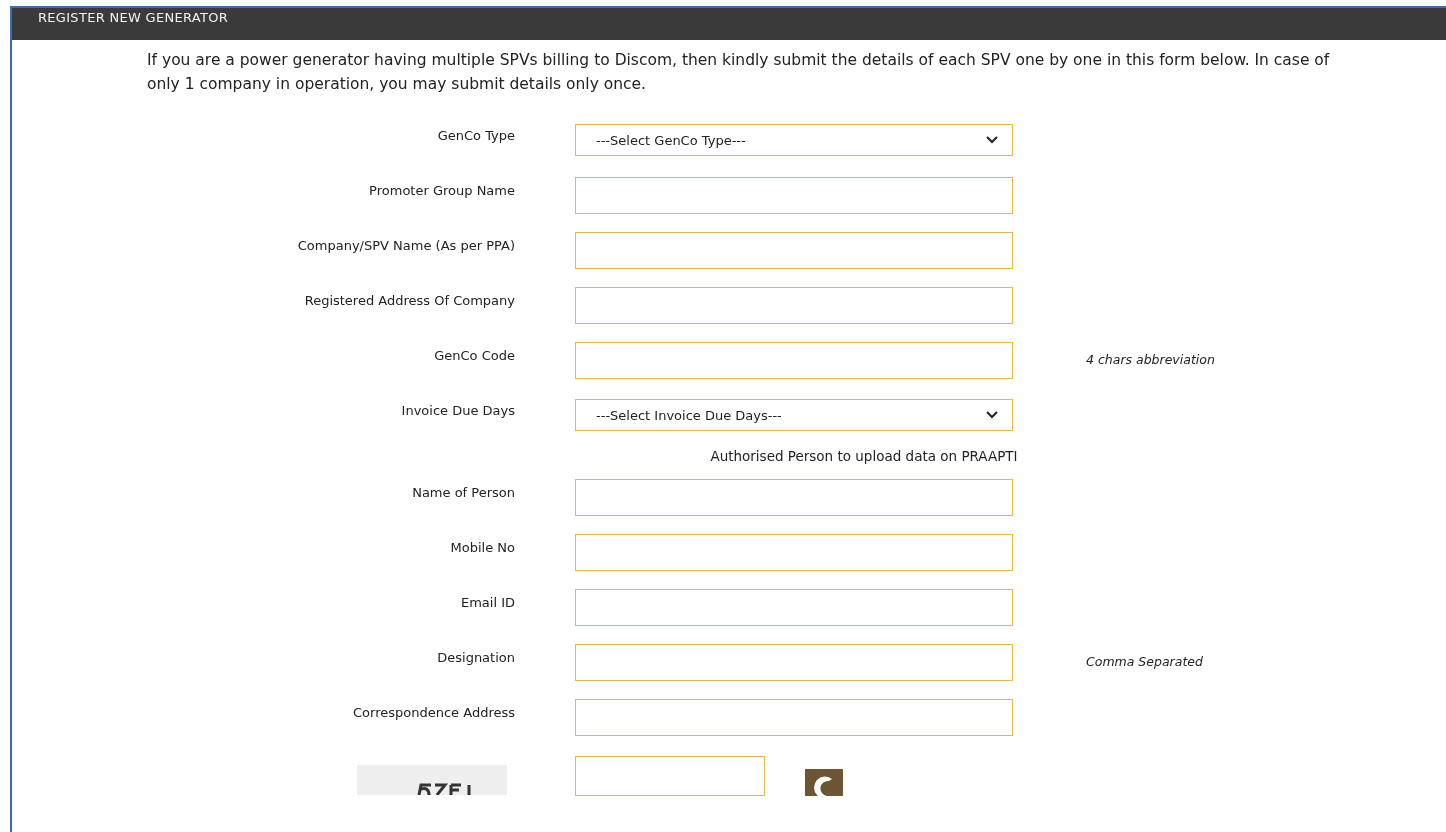 This screenshot has width=1446, height=832. What do you see at coordinates (482, 547) in the screenshot?
I see `field-label: Mobile No` at bounding box center [482, 547].